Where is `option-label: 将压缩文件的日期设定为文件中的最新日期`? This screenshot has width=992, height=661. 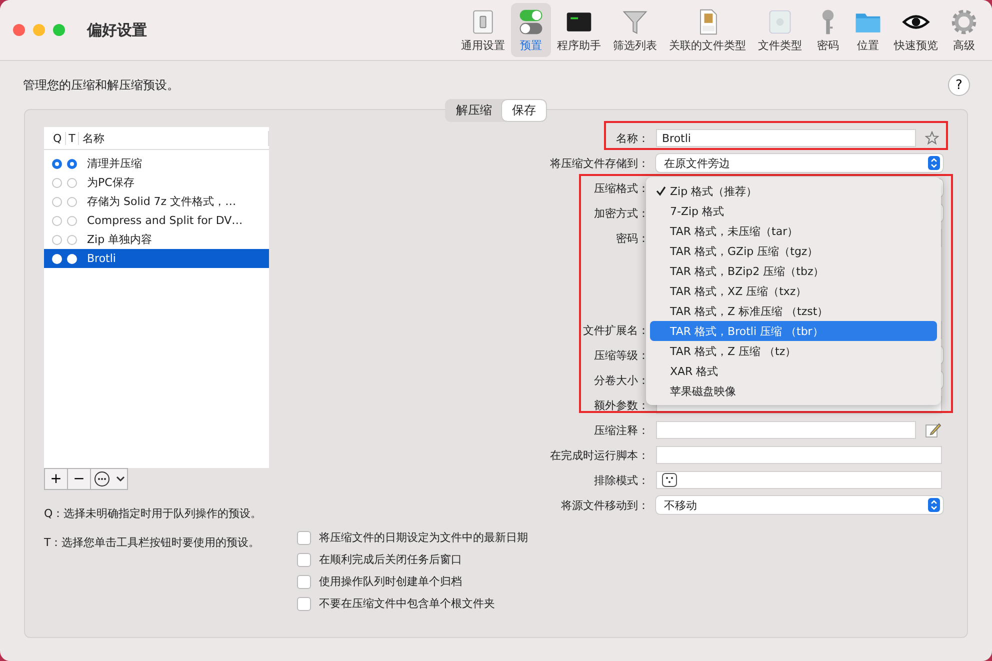
option-label: 将压缩文件的日期设定为文件中的最新日期 is located at coordinates (423, 537).